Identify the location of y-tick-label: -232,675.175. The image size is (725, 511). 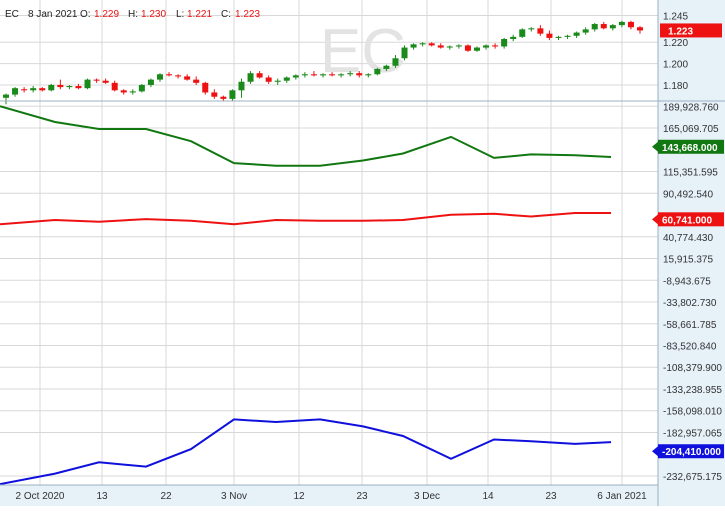
(692, 477).